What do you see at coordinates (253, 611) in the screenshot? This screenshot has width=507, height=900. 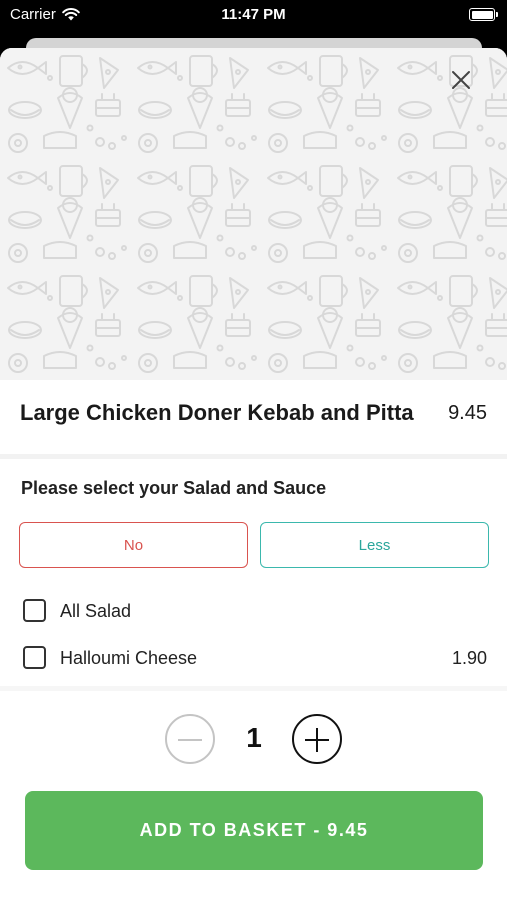 I see `extra-row-all-salad: All Salad` at bounding box center [253, 611].